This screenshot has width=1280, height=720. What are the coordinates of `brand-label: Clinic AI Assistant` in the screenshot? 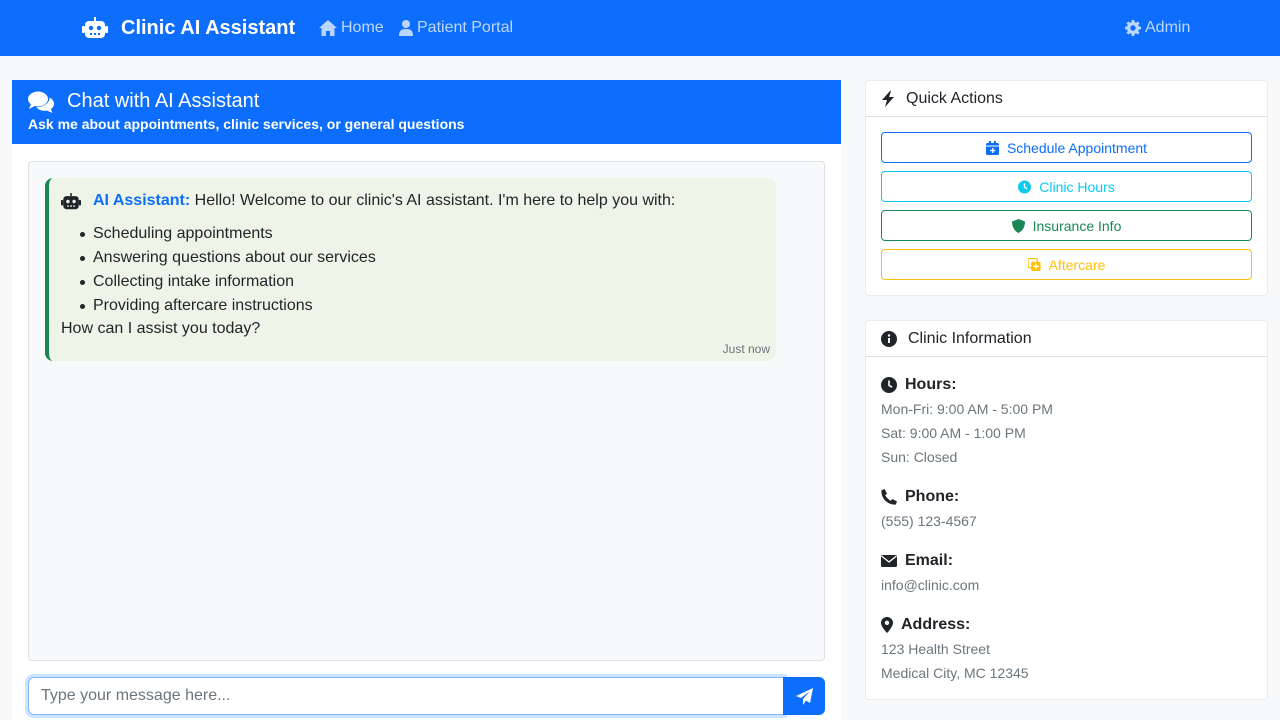 It's located at (208, 27).